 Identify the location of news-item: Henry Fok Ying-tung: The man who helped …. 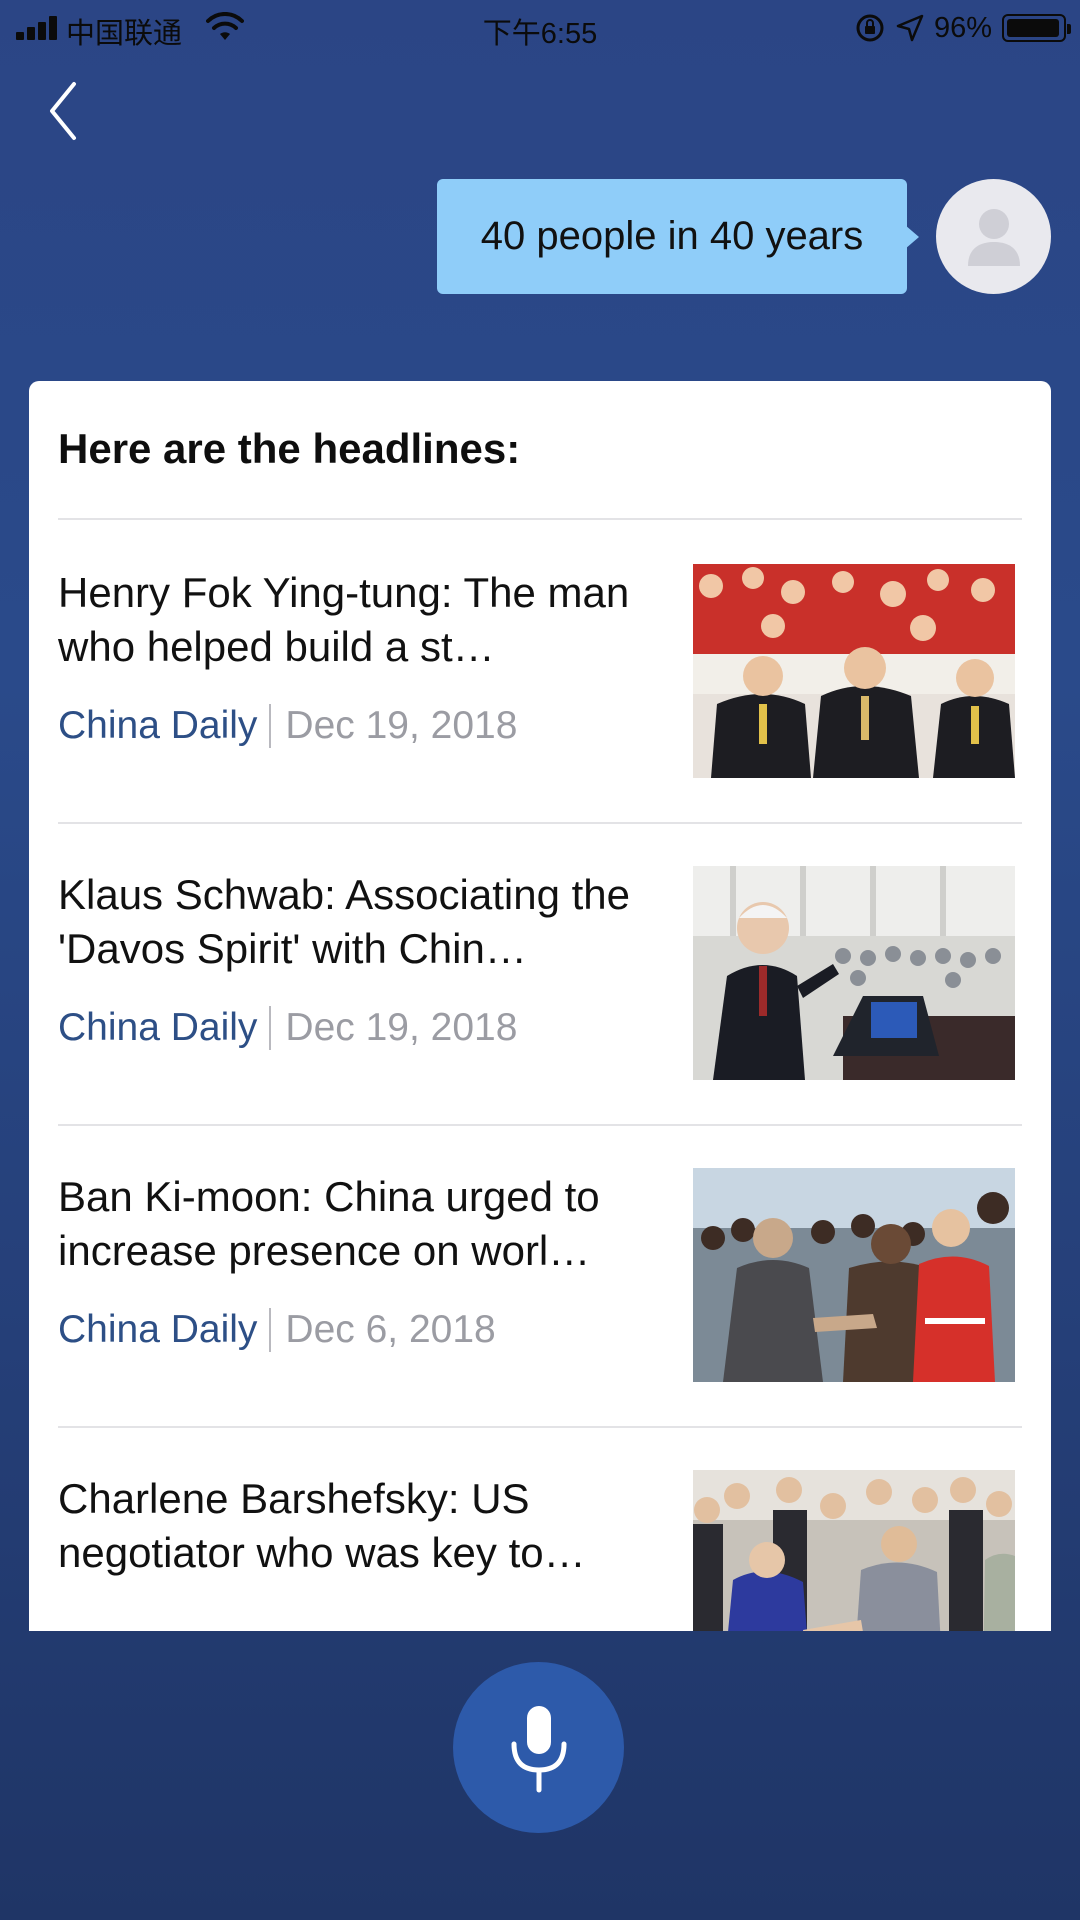
(540, 671).